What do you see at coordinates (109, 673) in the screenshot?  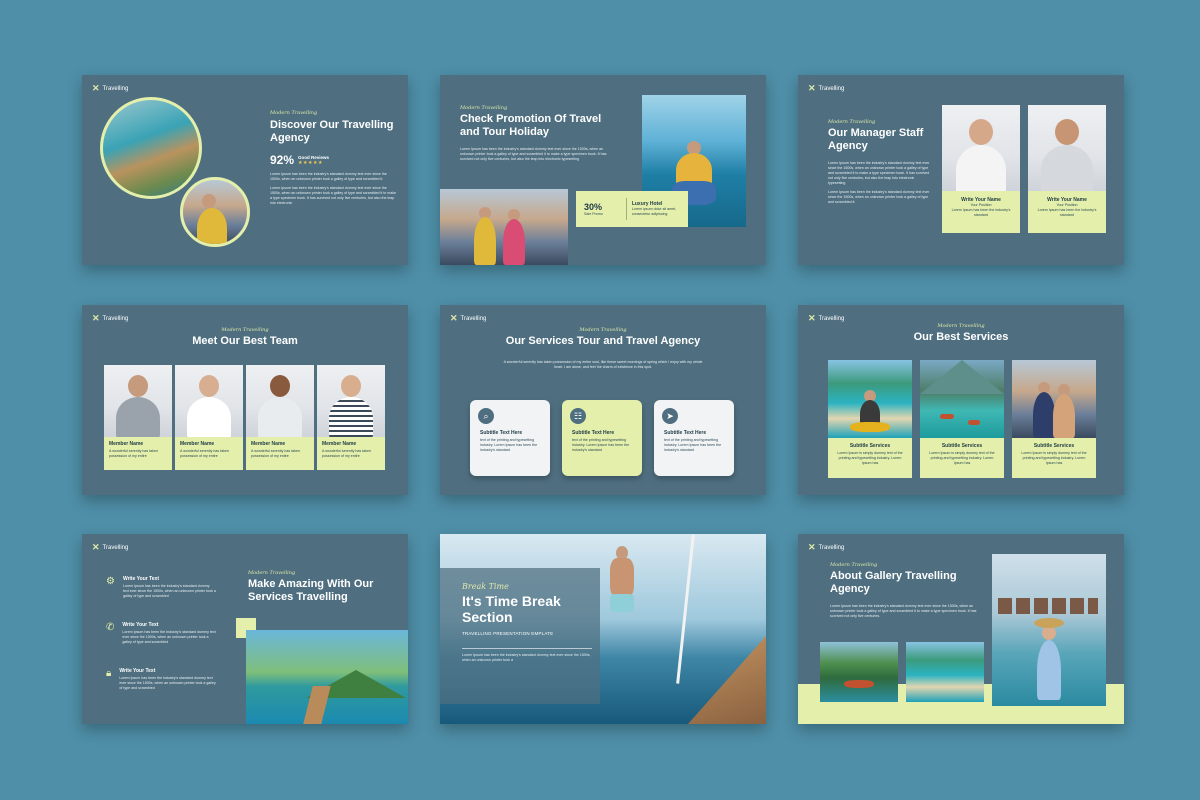 I see `lock-icon: 🔒︎` at bounding box center [109, 673].